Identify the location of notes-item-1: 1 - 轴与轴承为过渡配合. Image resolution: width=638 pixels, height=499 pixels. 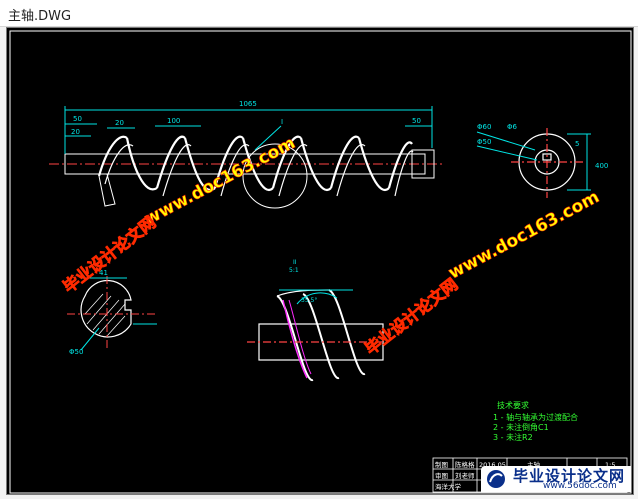
(535, 417).